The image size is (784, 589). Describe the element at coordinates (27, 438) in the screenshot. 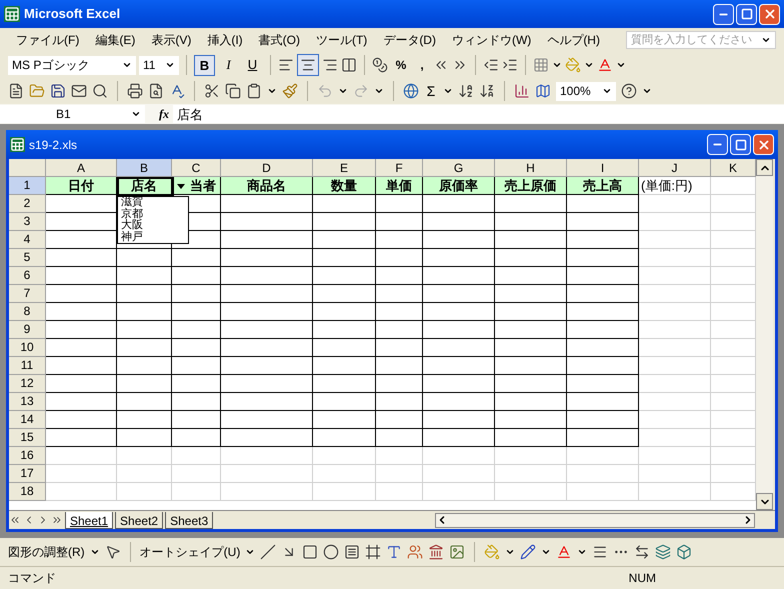

I see `row-header: 15` at that location.